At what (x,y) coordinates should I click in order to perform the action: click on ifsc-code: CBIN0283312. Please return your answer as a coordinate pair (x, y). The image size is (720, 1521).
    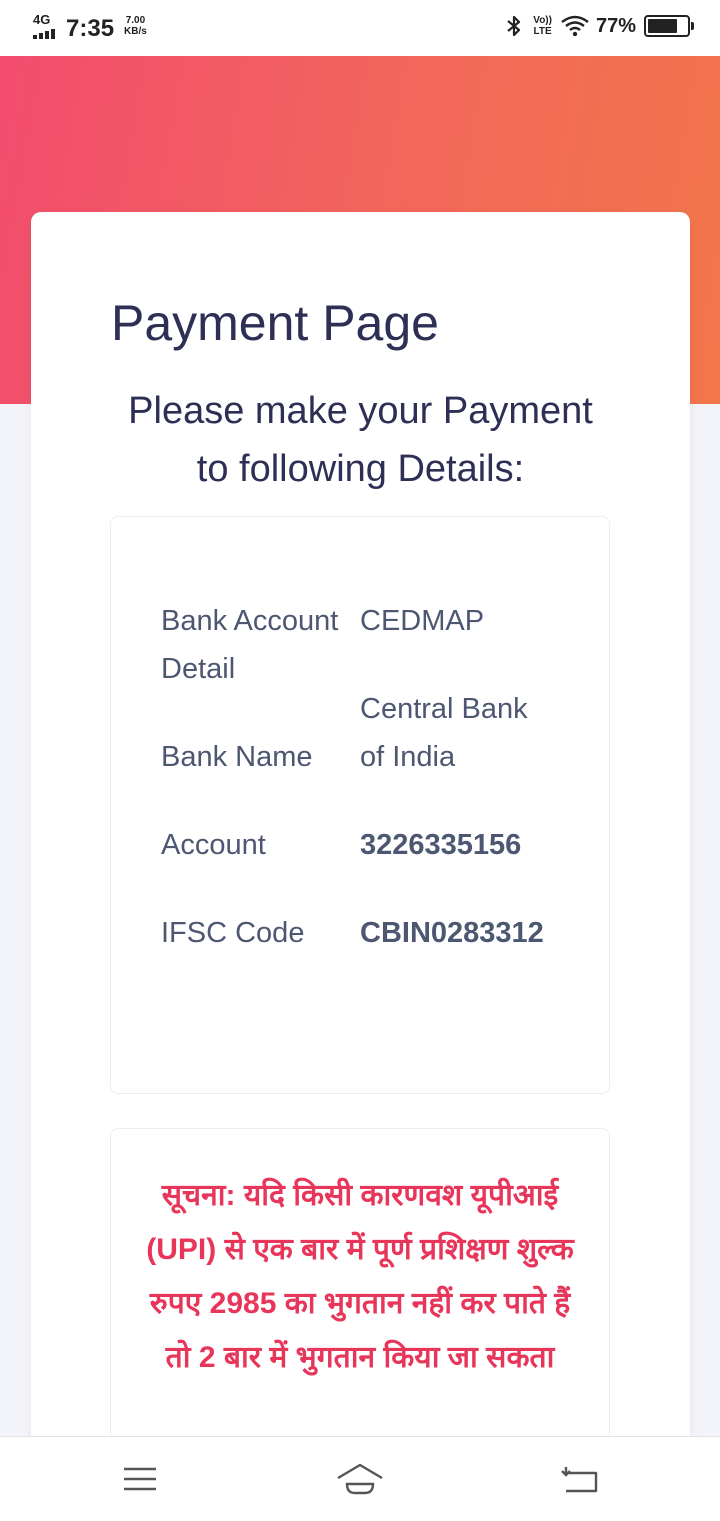
    Looking at the image, I should click on (455, 933).